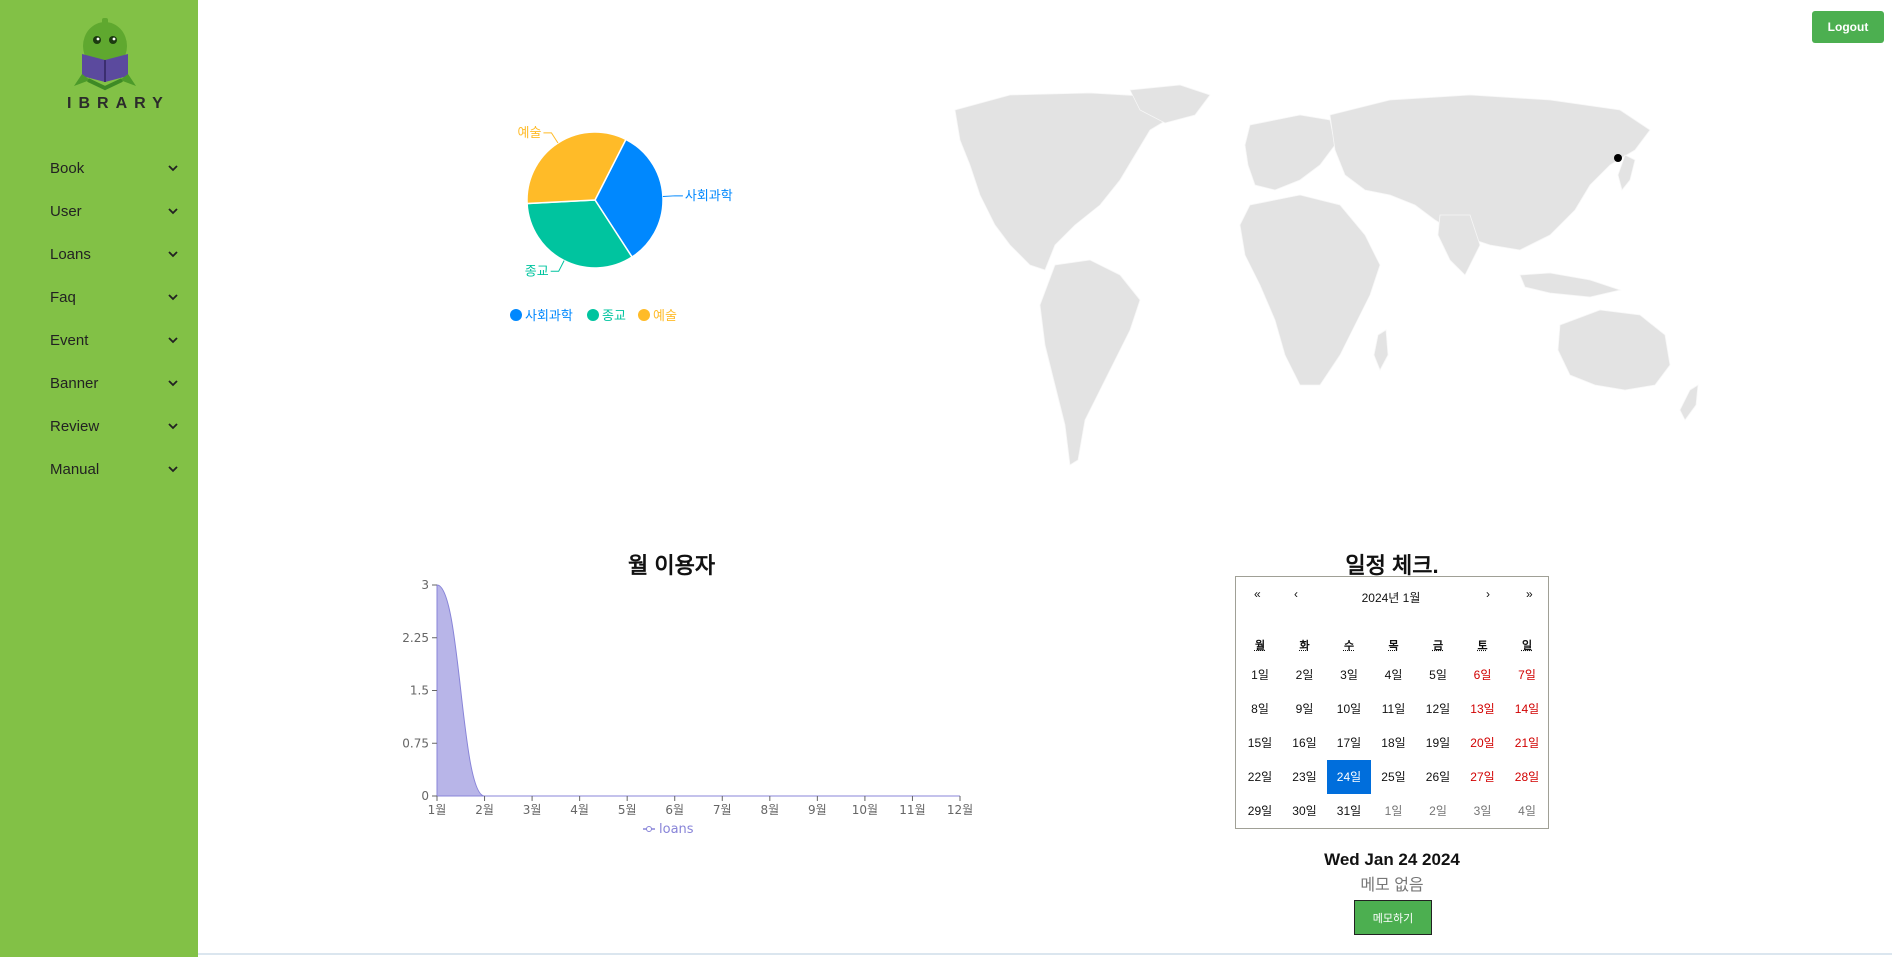 Image resolution: width=1892 pixels, height=957 pixels. I want to click on calendar-day: 6일, so click(1483, 675).